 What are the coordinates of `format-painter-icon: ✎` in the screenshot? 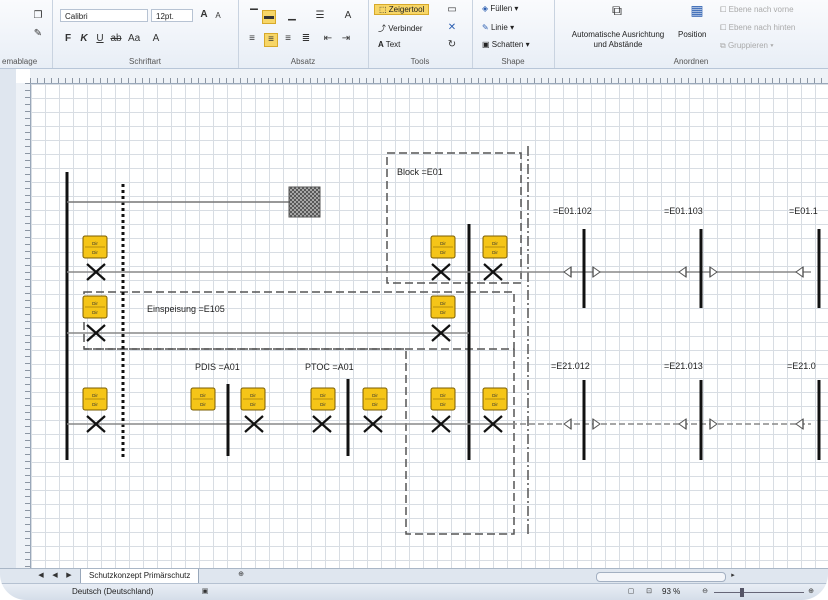 It's located at (38, 34).